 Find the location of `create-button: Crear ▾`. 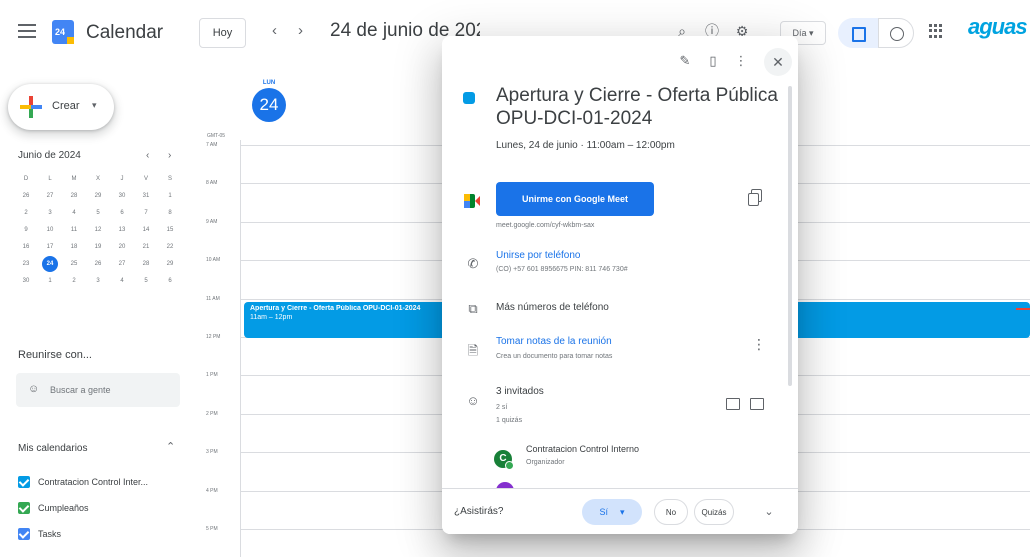

create-button: Crear ▾ is located at coordinates (61, 107).